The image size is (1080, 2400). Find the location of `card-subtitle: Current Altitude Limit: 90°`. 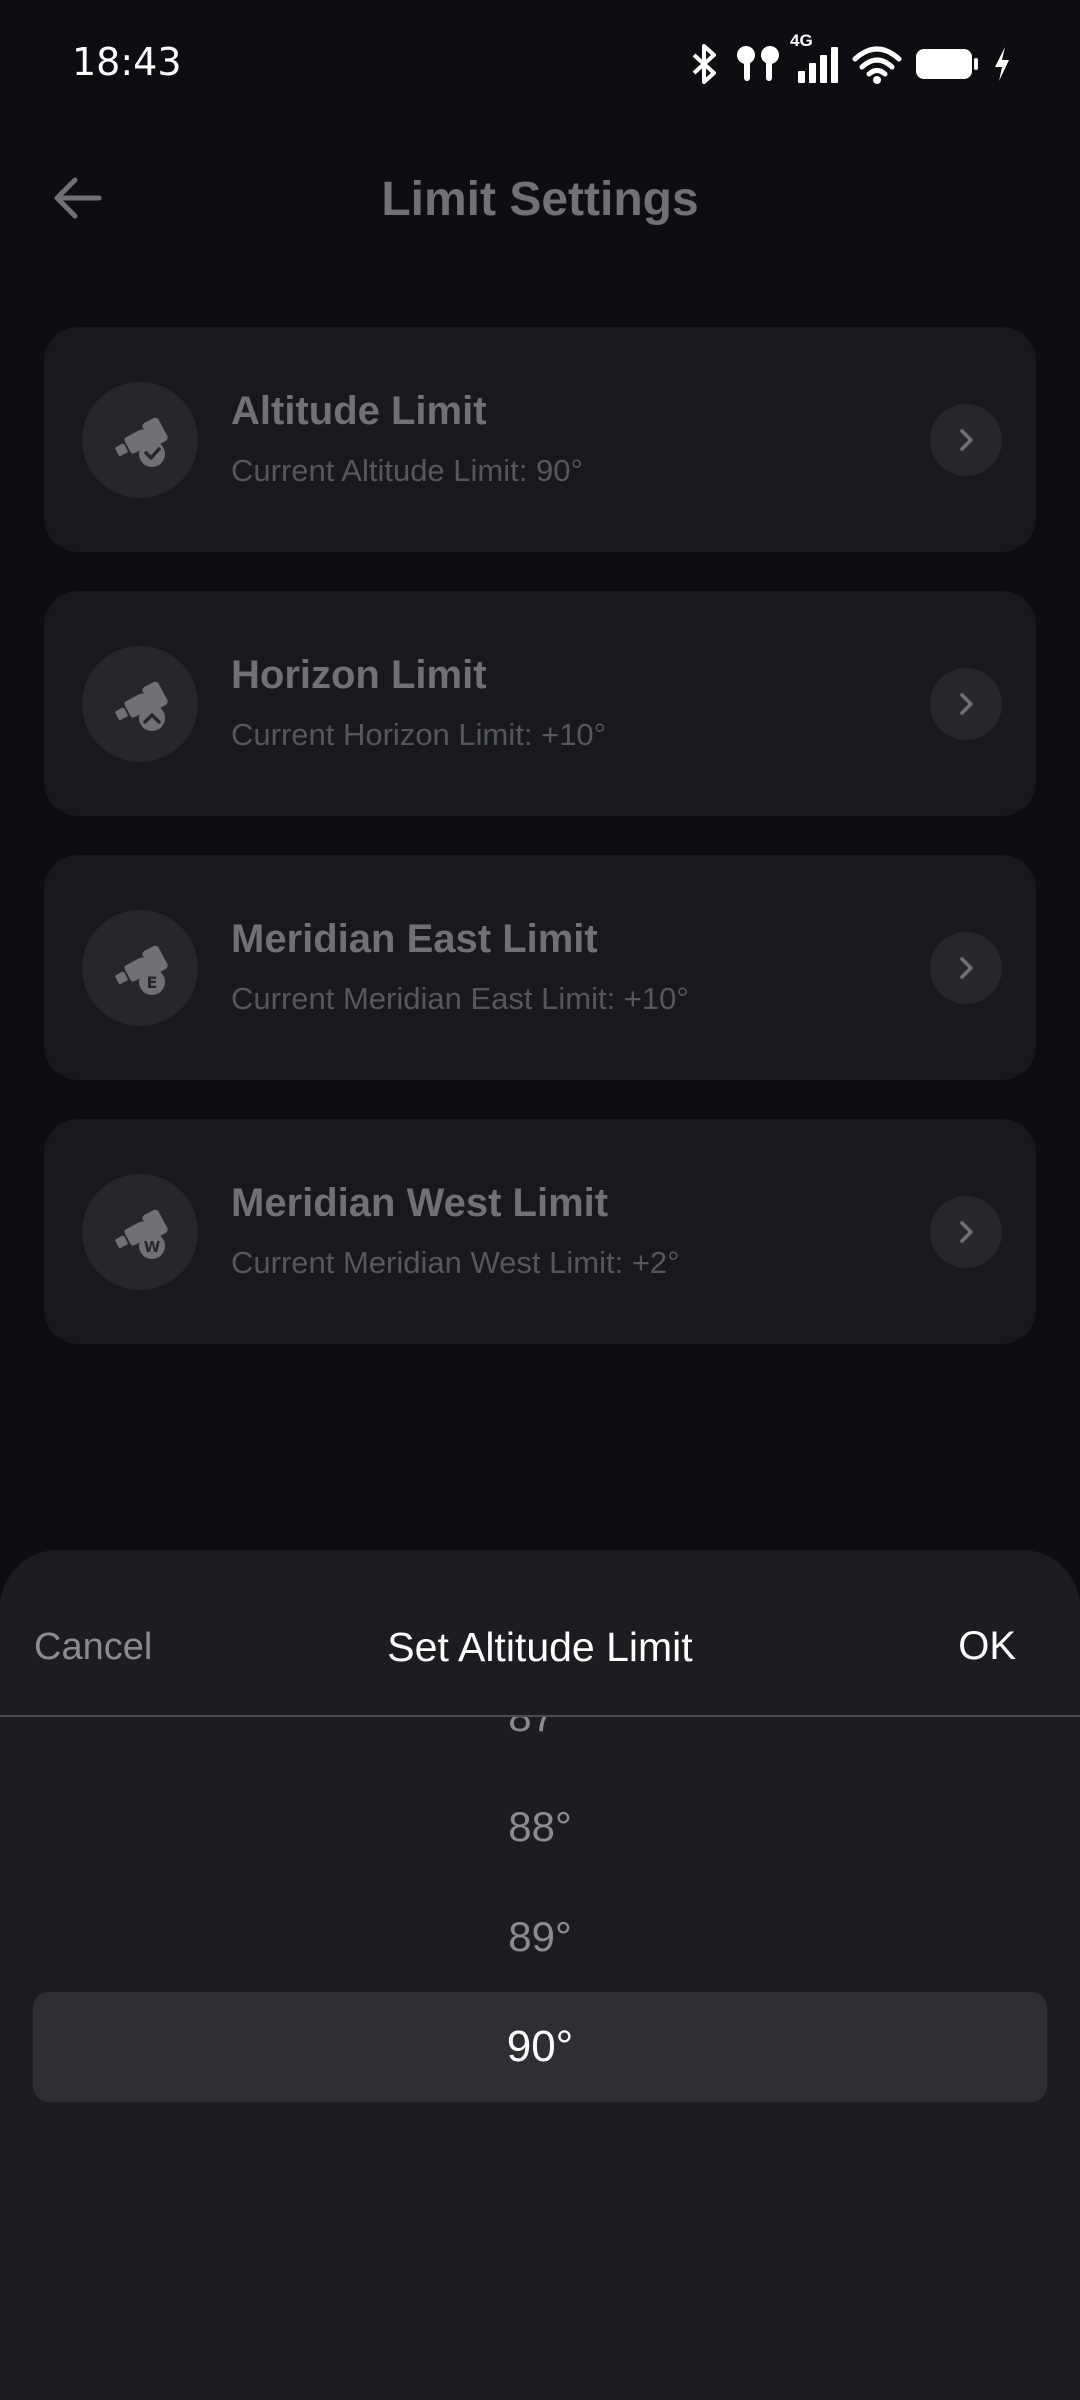

card-subtitle: Current Altitude Limit: 90° is located at coordinates (407, 470).